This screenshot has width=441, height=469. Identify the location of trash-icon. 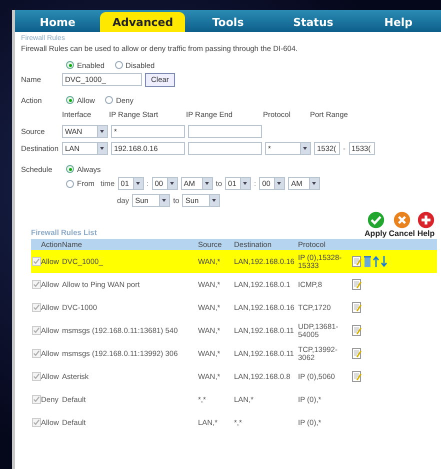
(367, 261).